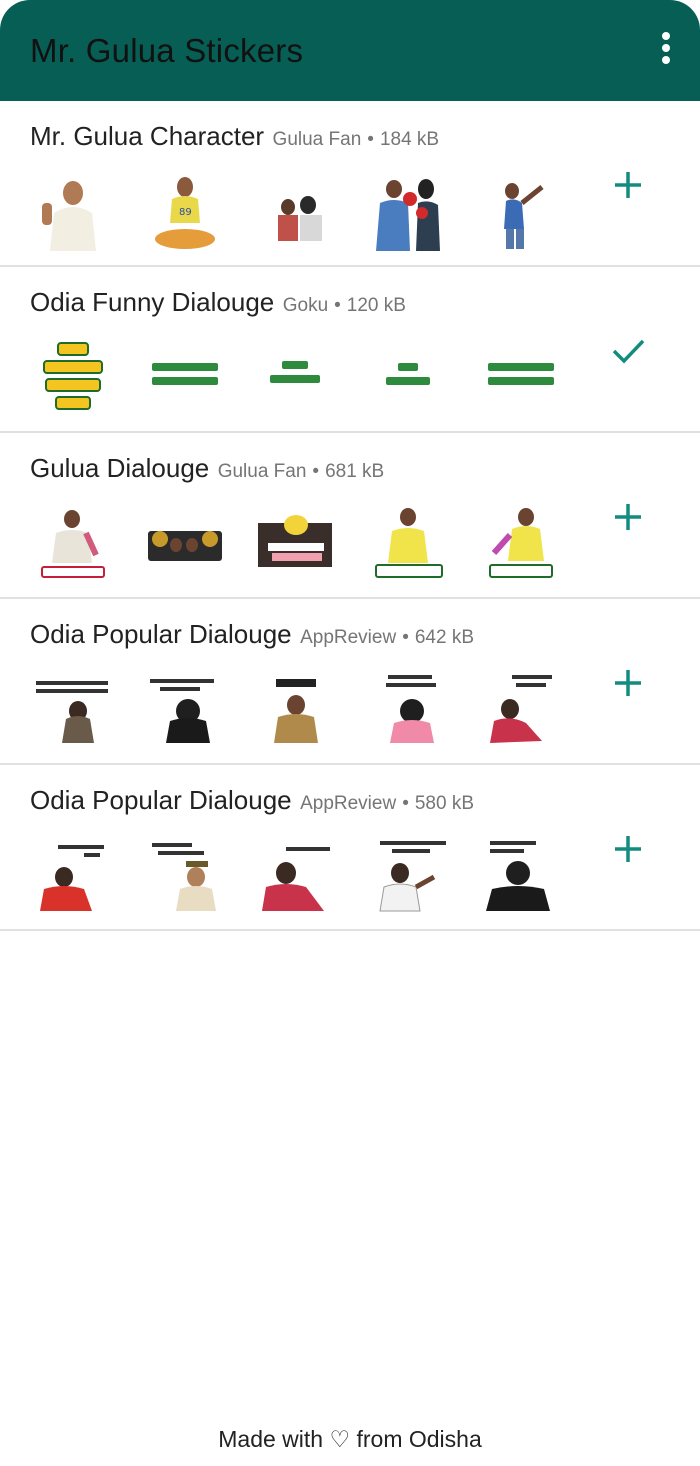  What do you see at coordinates (350, 848) in the screenshot?
I see `sticker-pack-row: Odia Popular Dialouge AppReview • 580 kB` at bounding box center [350, 848].